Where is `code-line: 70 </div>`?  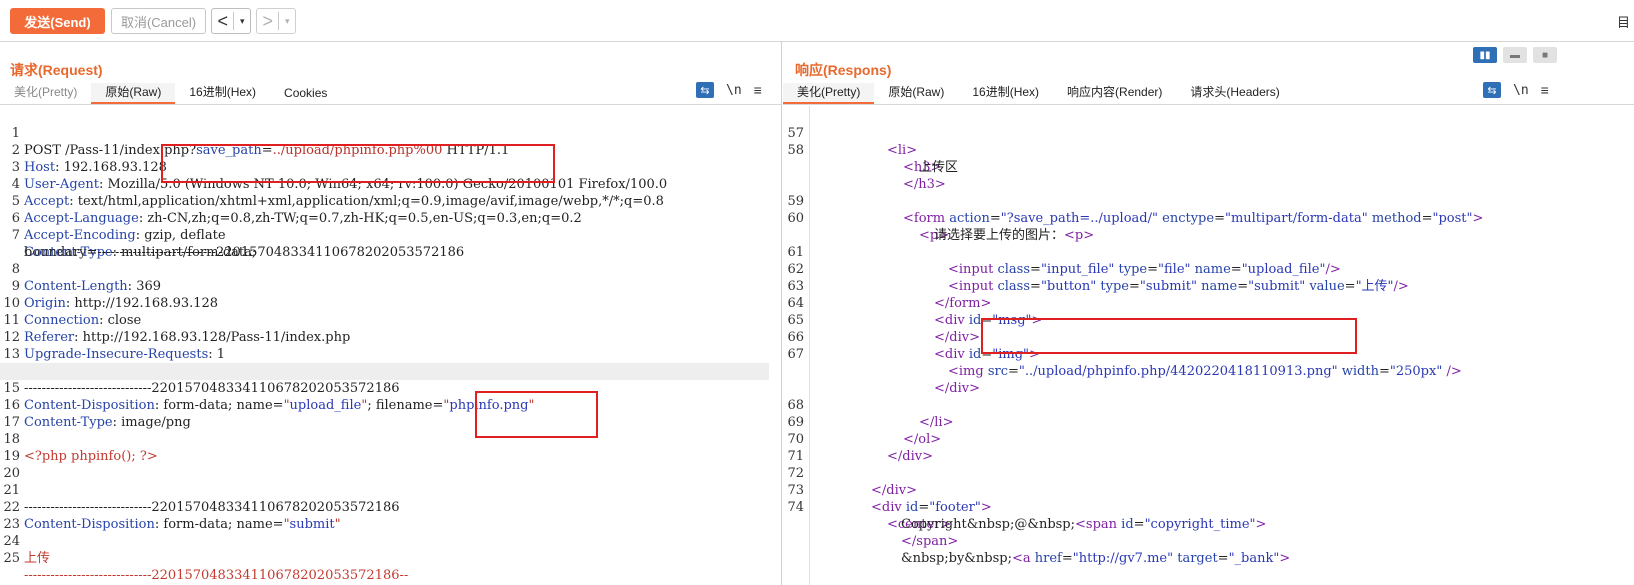
code-line: 70 </div> is located at coordinates (1208, 439).